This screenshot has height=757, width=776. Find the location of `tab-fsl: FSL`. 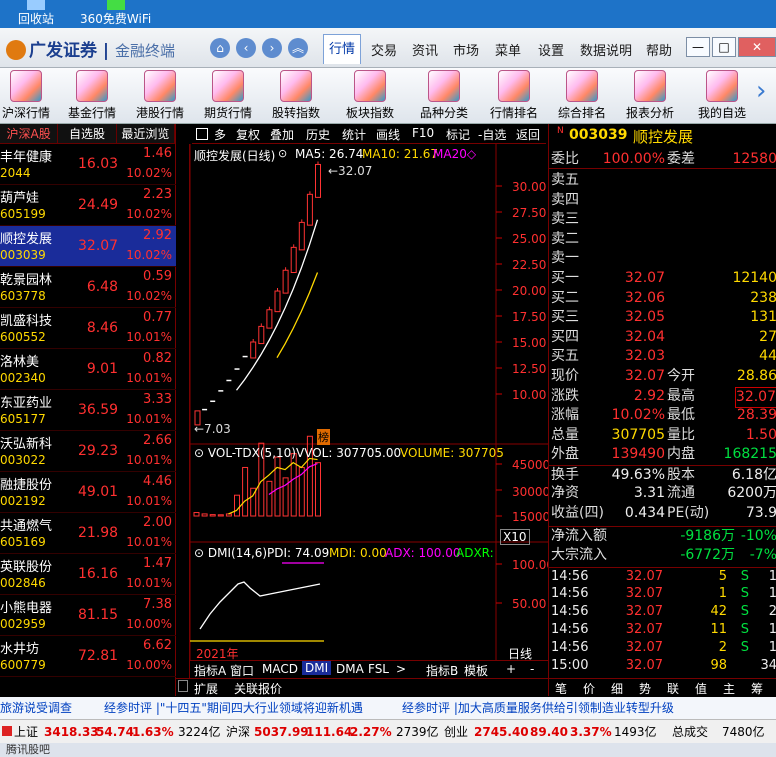

tab-fsl: FSL is located at coordinates (378, 669).